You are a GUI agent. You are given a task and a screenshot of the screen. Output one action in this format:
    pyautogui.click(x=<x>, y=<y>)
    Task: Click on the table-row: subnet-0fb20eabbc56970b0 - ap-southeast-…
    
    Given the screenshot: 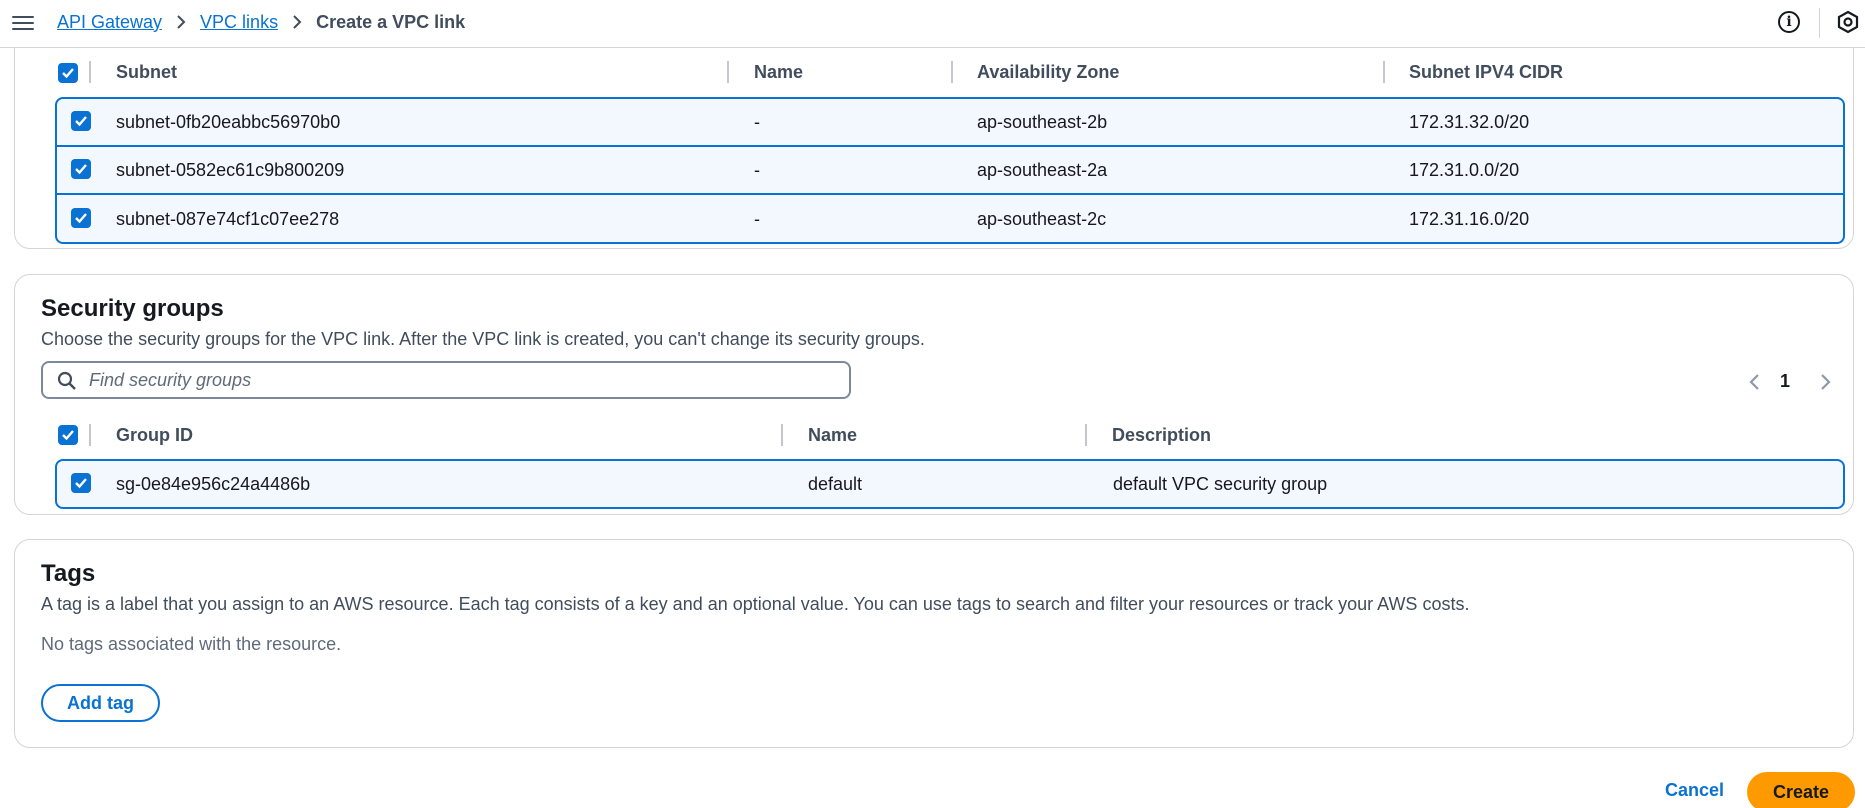 What is the action you would take?
    pyautogui.click(x=950, y=123)
    